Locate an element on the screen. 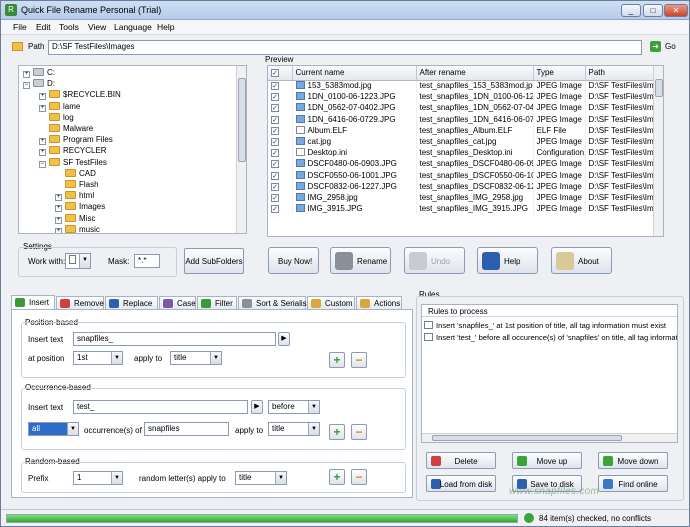 The image size is (690, 527). tab-sort-serialise: Sort & Serialise is located at coordinates (274, 303).